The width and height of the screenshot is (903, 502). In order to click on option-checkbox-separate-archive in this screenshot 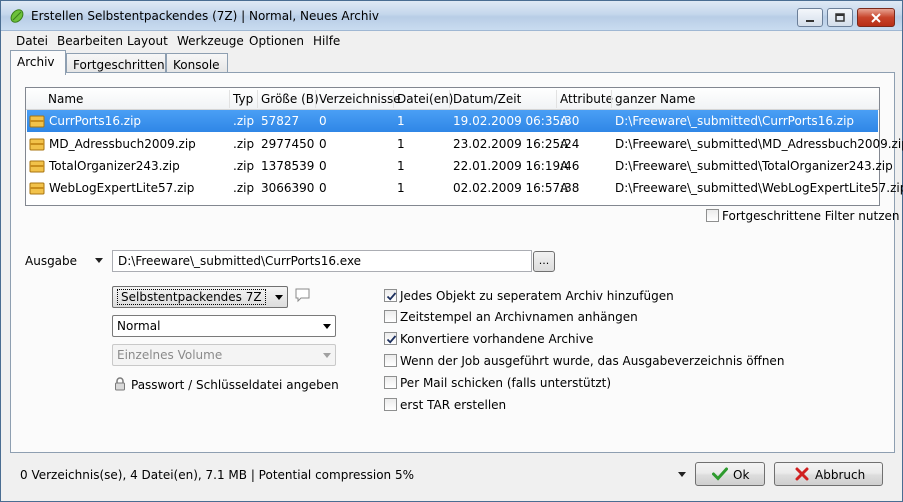, I will do `click(390, 295)`.